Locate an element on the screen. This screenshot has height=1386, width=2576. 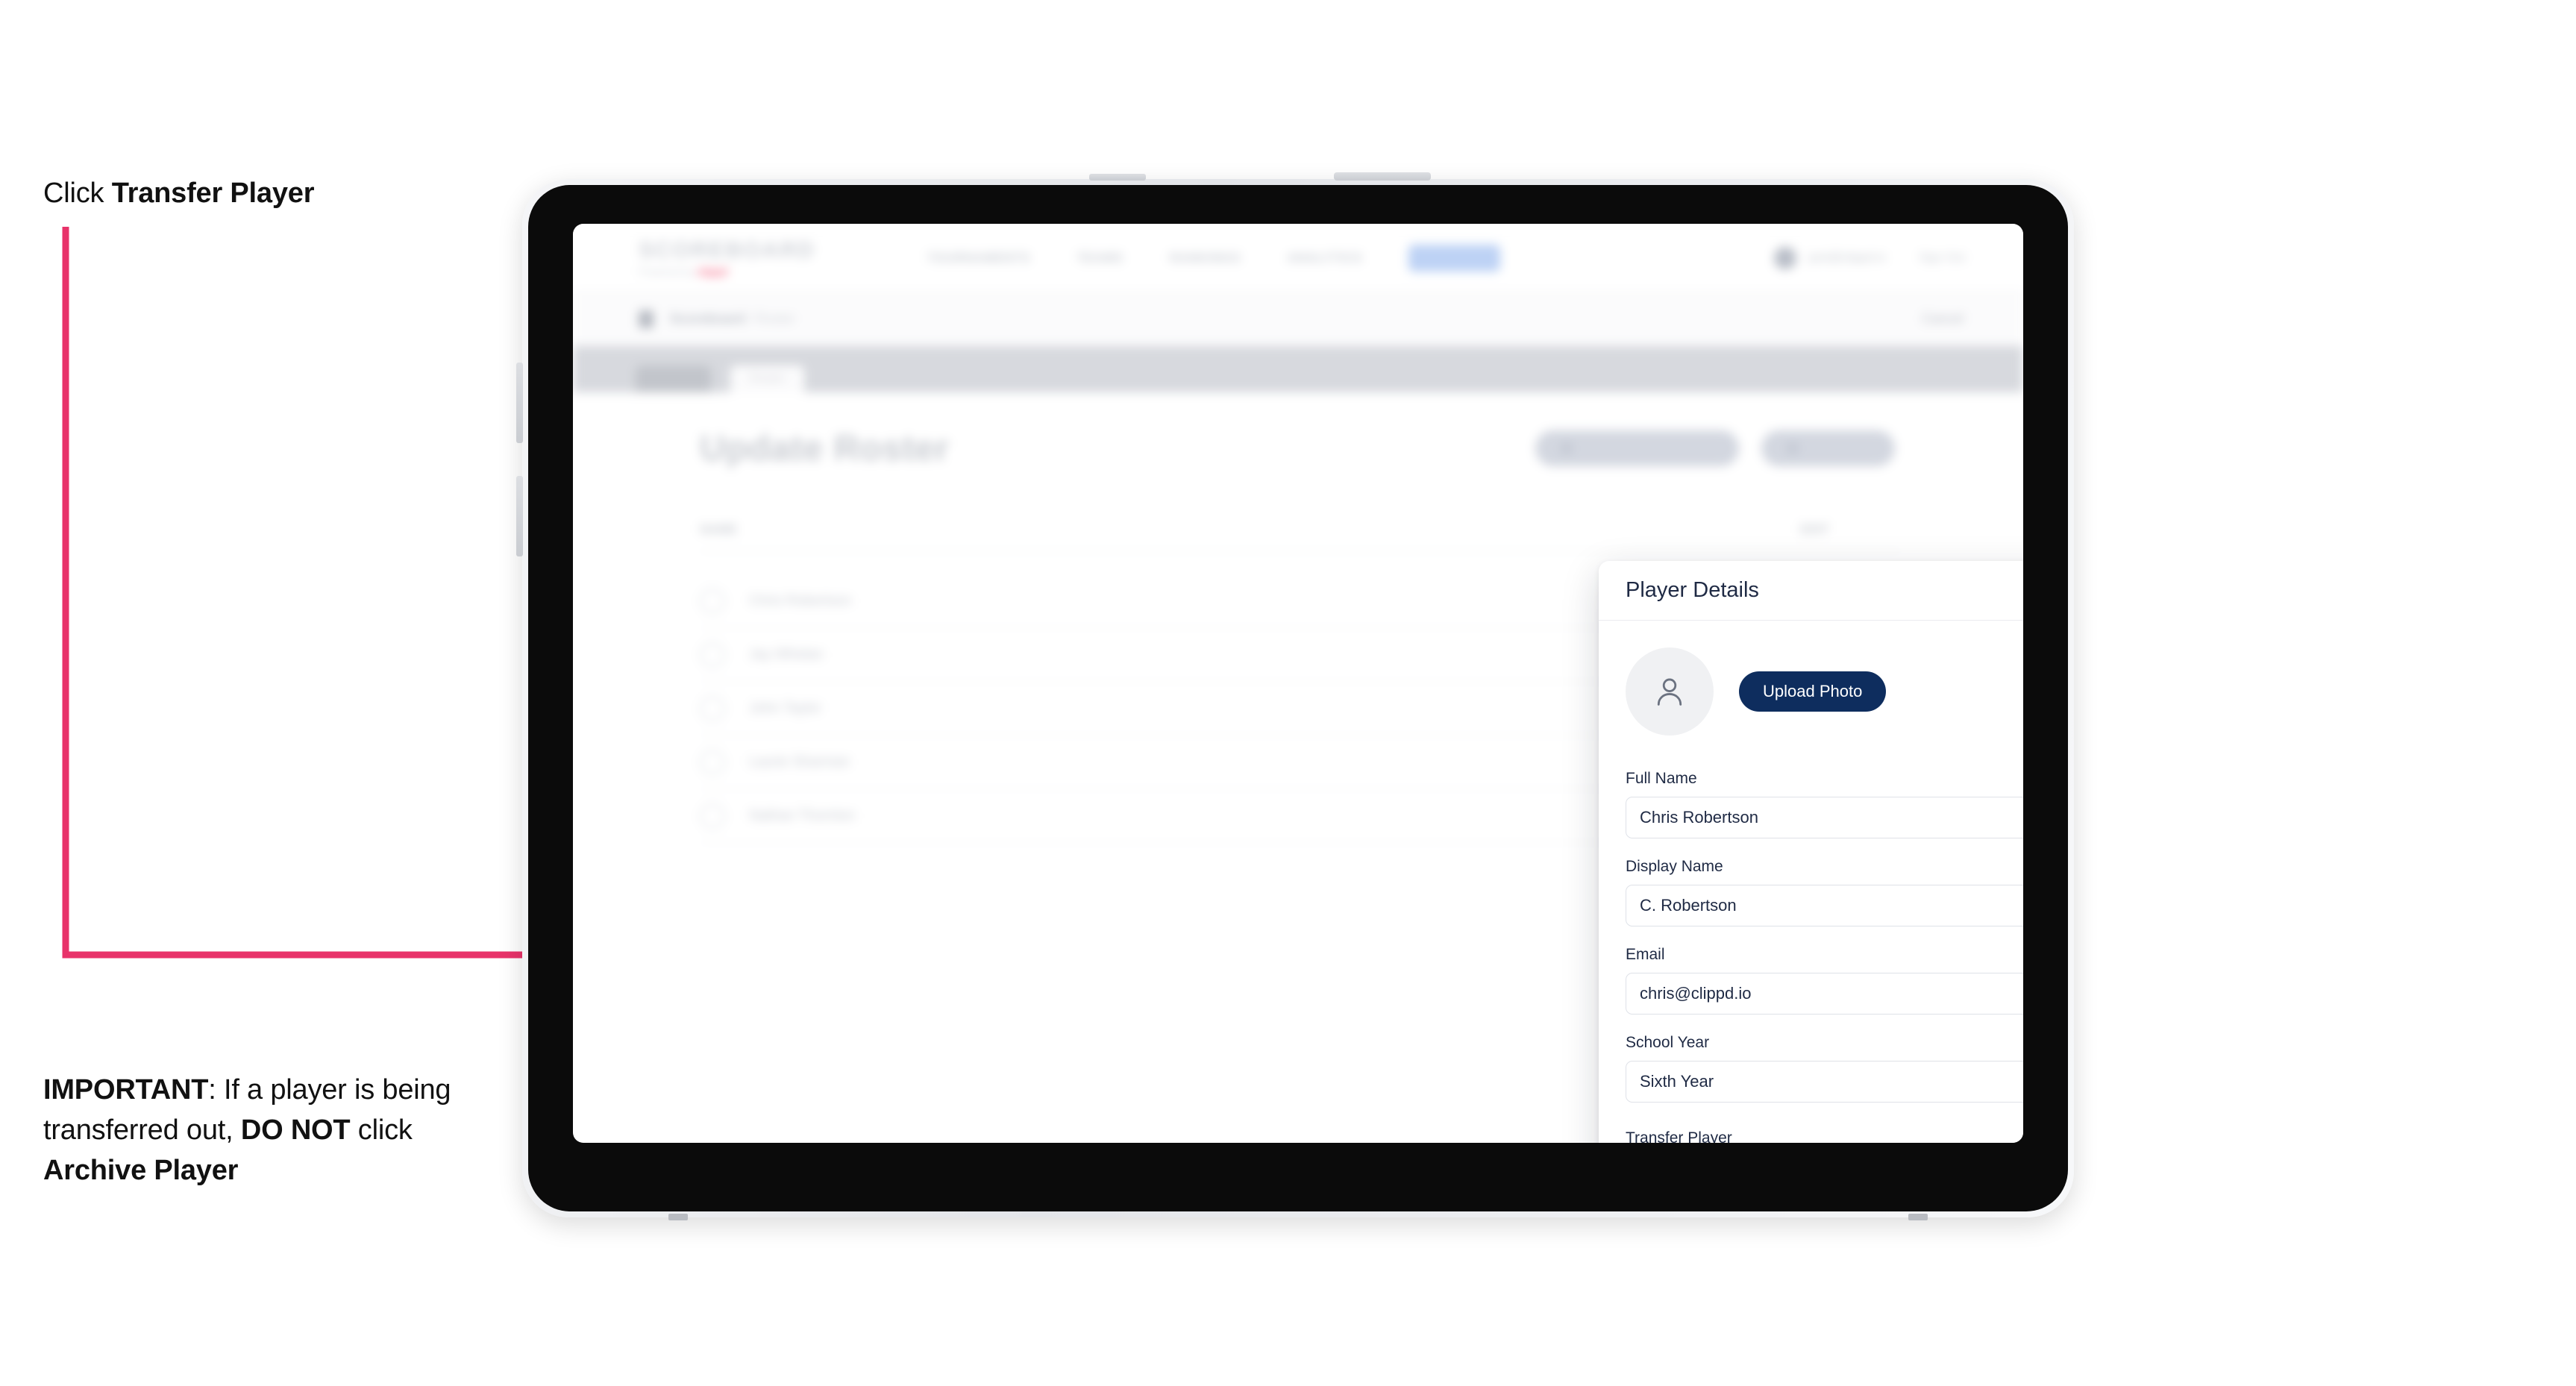
nav-item-tournaments: TOURNAMENTS is located at coordinates (979, 258).